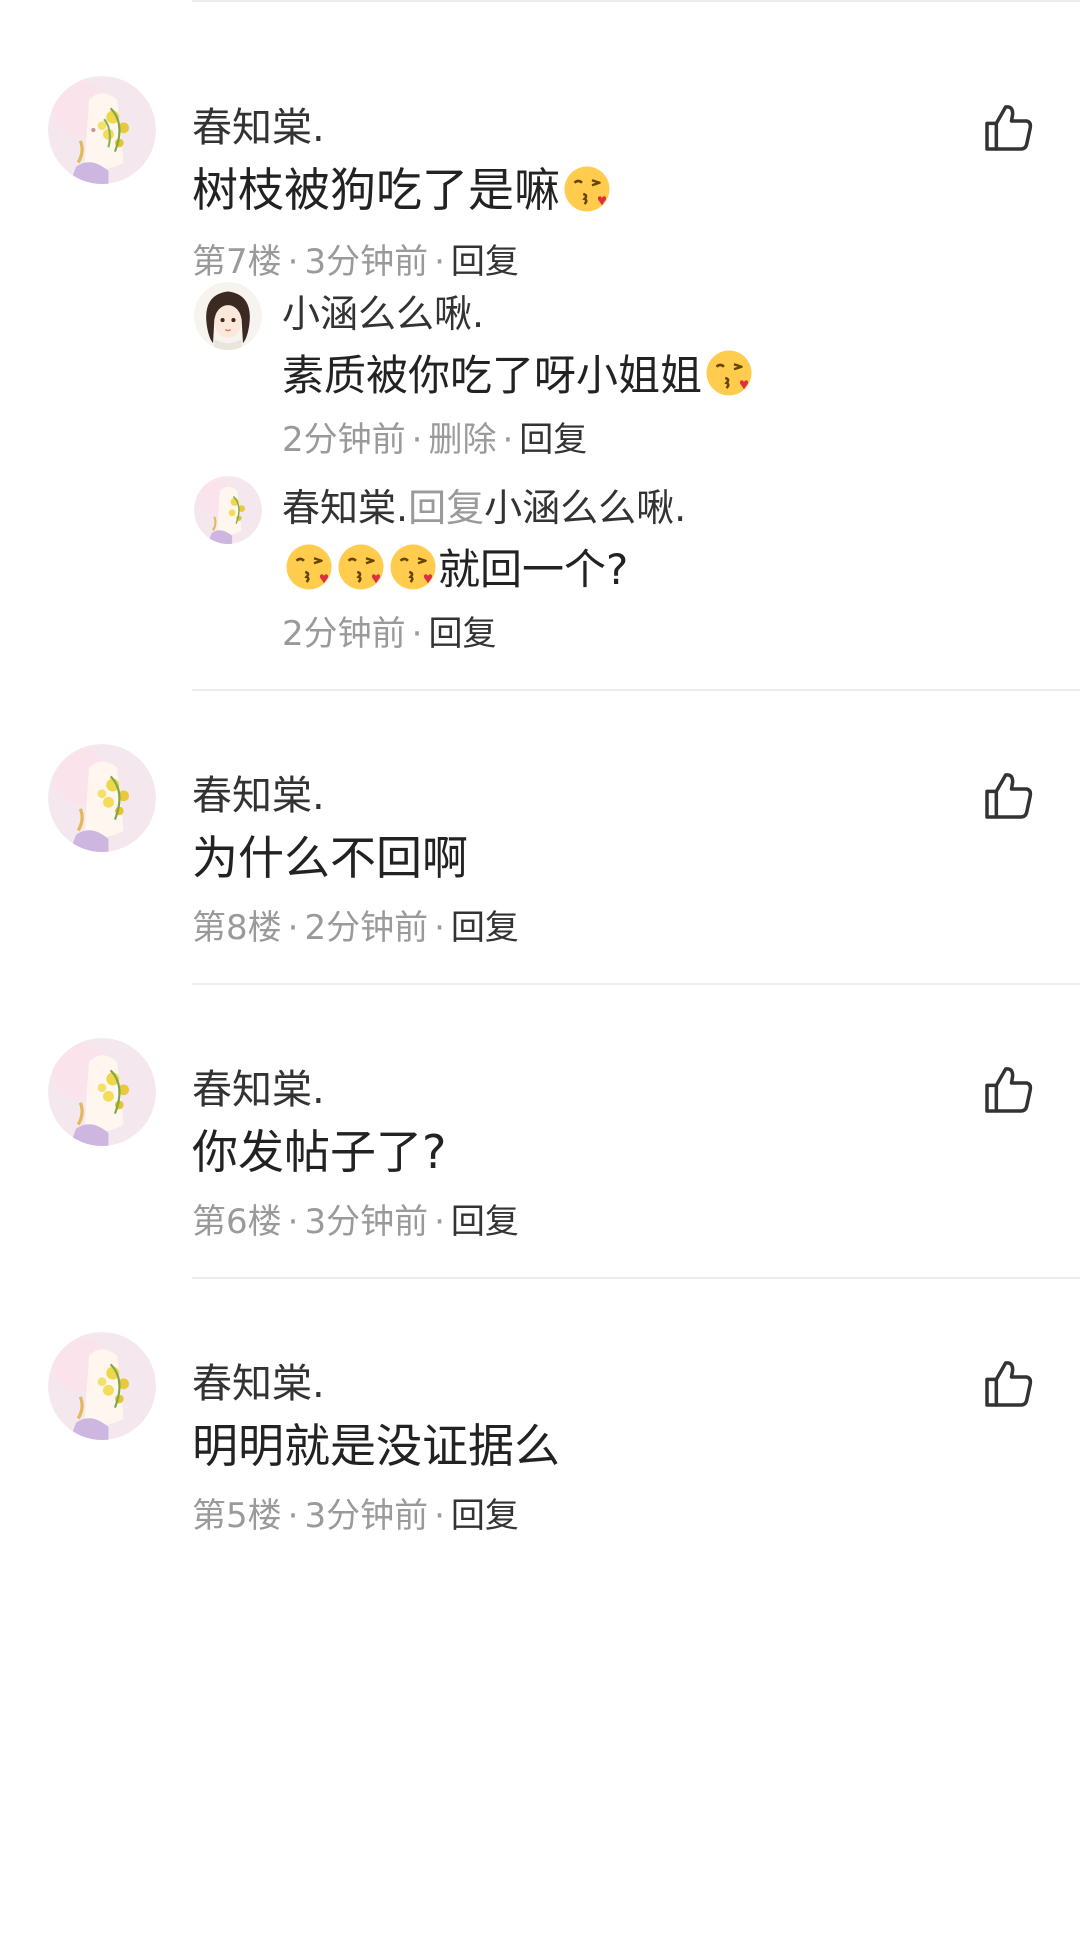 This screenshot has height=1943, width=1080. I want to click on comment-meta: 第5楼 · 3分钟前 · 回复, so click(355, 1516).